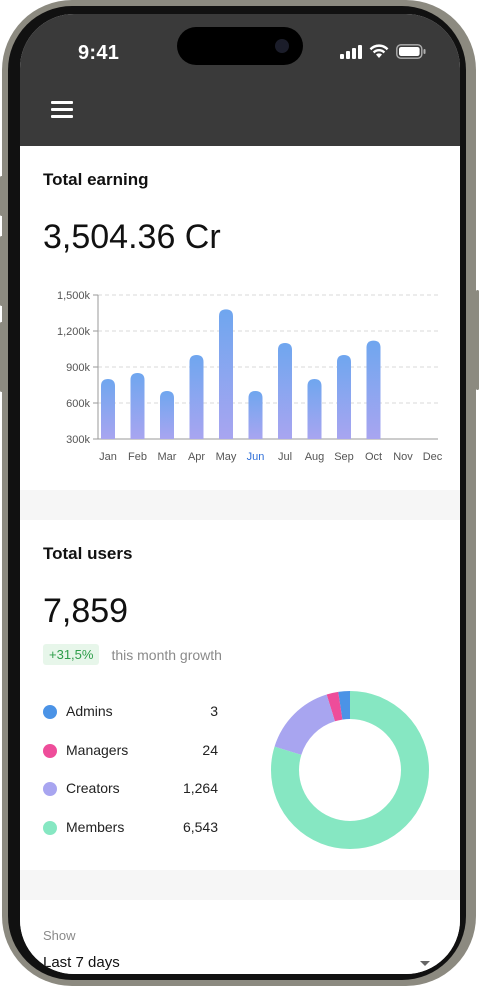 This screenshot has height=988, width=480. What do you see at coordinates (240, 46) in the screenshot?
I see `dynamic-island` at bounding box center [240, 46].